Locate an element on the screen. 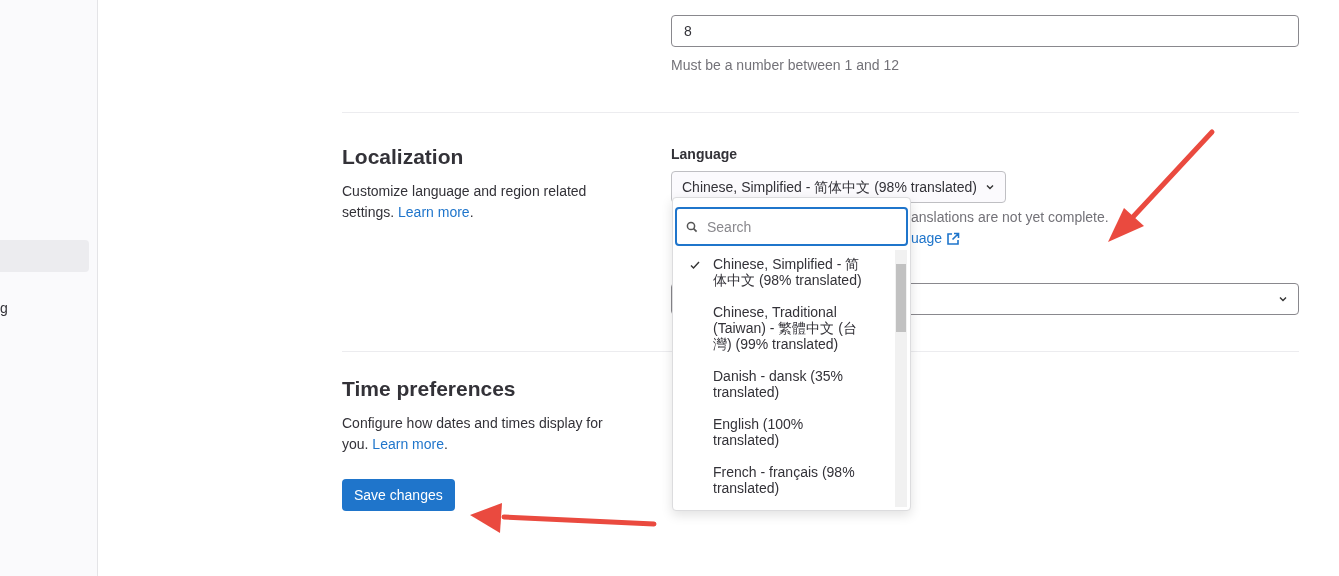 Image resolution: width=1339 pixels, height=576 pixels. dropdown-option: Chinese, Traditional (Taiwan) - 繁體中文 (台灣) (99% translated) is located at coordinates (784, 330).